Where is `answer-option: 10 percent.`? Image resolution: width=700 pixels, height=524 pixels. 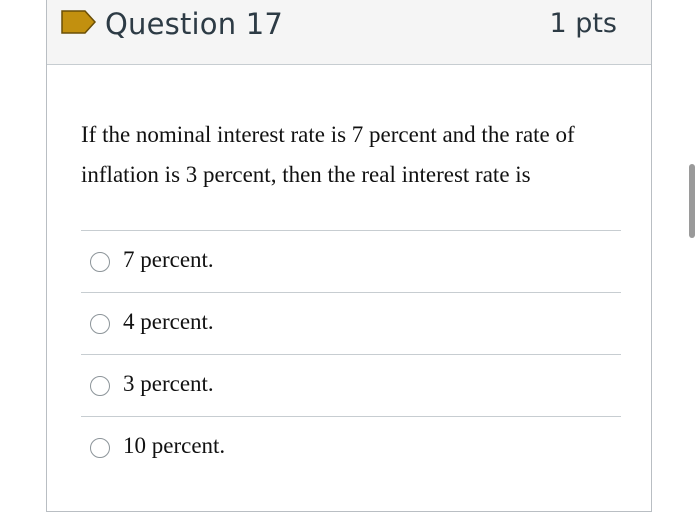 answer-option: 10 percent. is located at coordinates (351, 447).